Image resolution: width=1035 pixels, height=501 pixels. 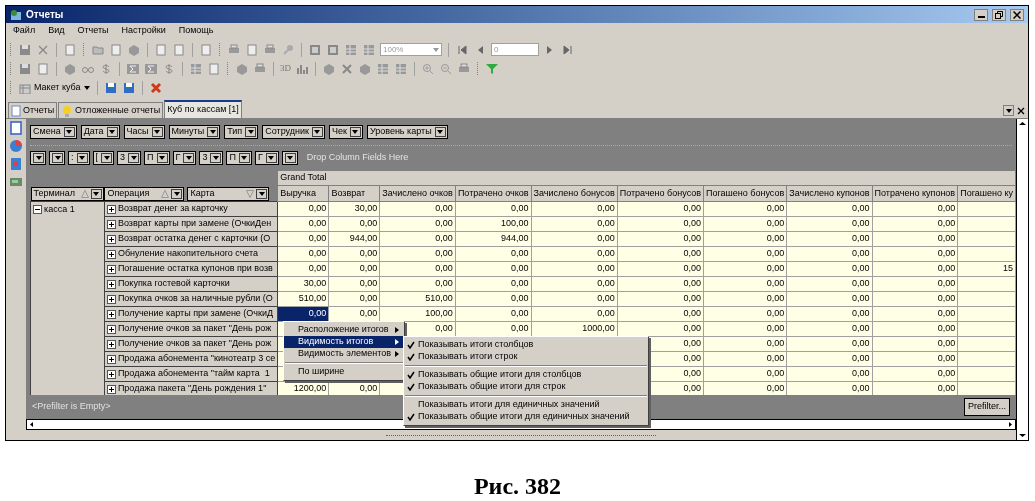 What do you see at coordinates (79, 158) in the screenshot?
I see `column-field: :` at bounding box center [79, 158].